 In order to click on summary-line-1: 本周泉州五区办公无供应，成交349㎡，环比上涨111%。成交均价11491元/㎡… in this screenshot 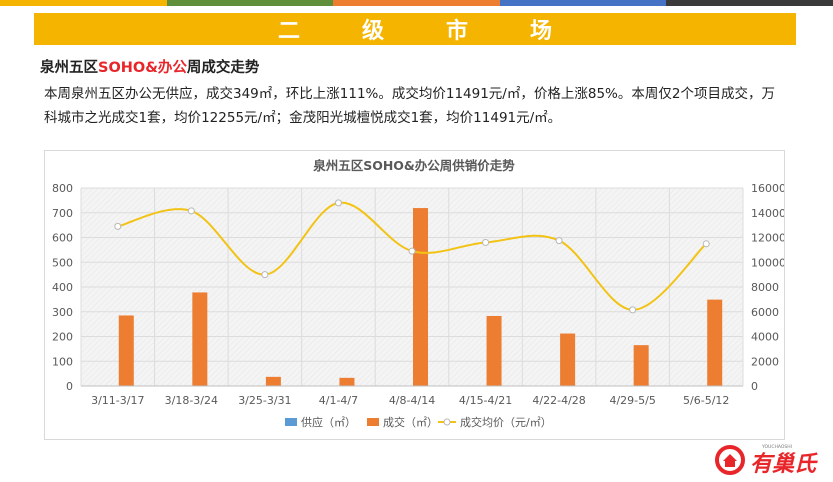, I will do `click(409, 94)`.